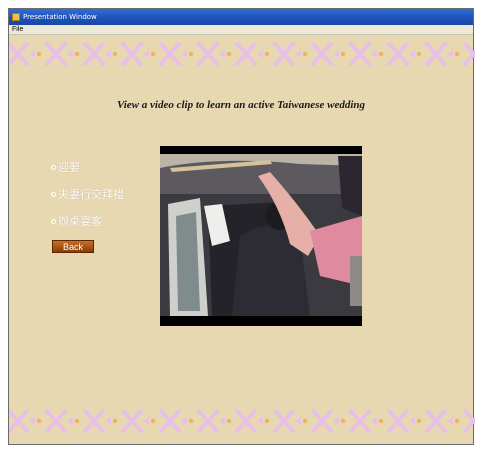  What do you see at coordinates (17, 29) in the screenshot?
I see `menu-file: File` at bounding box center [17, 29].